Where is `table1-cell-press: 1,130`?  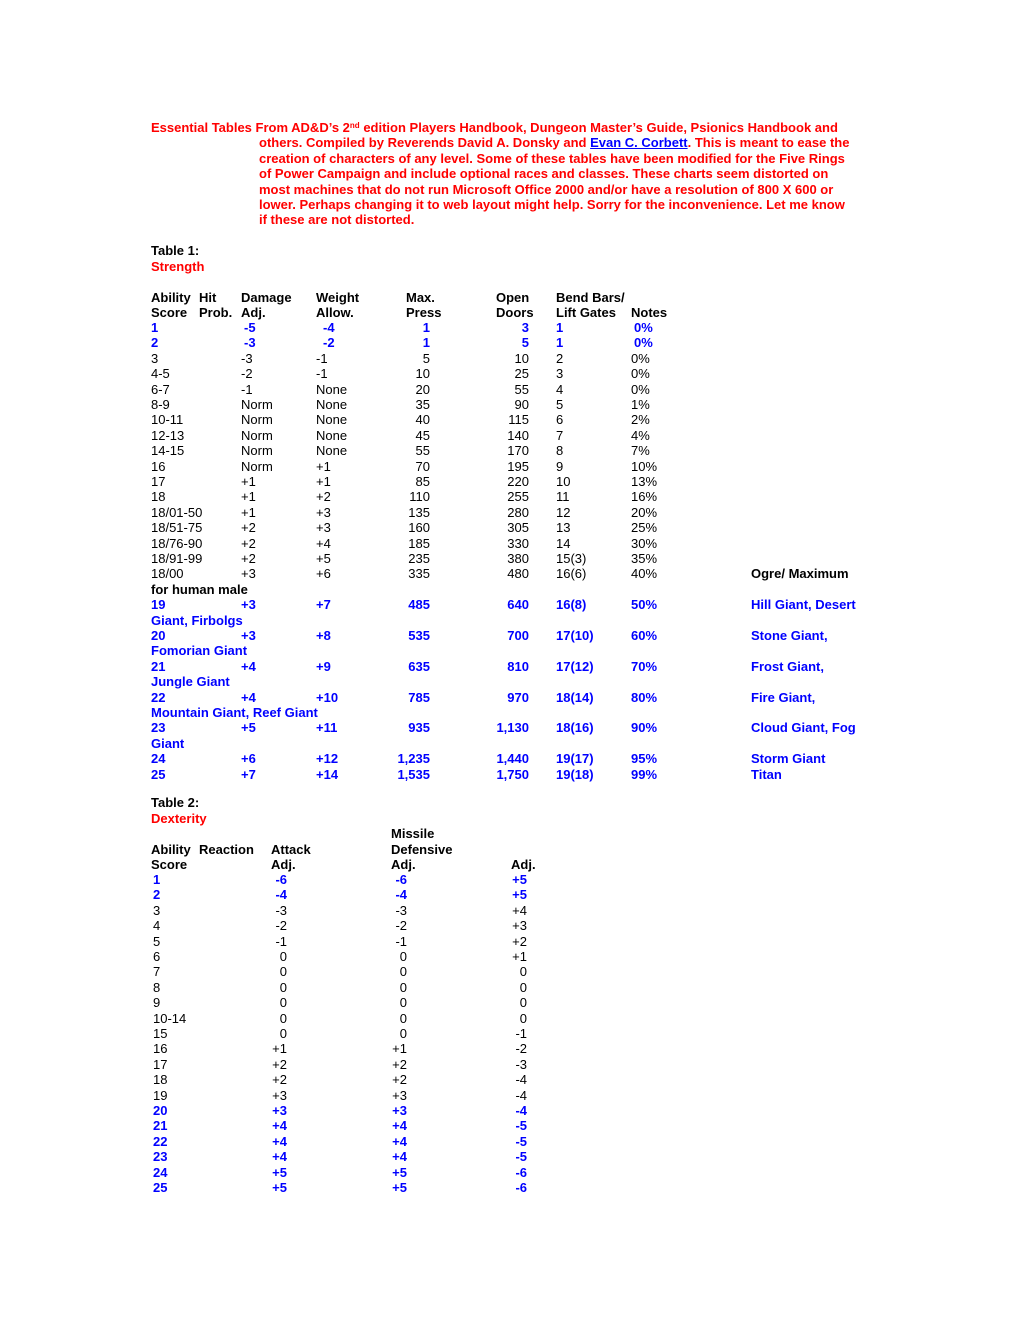
table1-cell-press: 1,130 is located at coordinates (512, 728).